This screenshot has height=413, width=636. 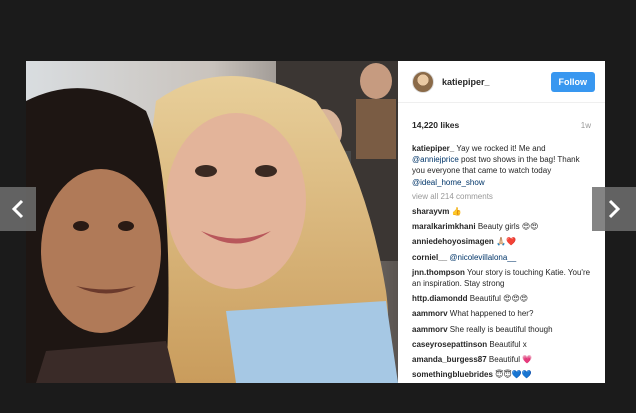 I want to click on comment-item: http.diamondd Beautiful 😍😍😍, so click(x=501, y=298).